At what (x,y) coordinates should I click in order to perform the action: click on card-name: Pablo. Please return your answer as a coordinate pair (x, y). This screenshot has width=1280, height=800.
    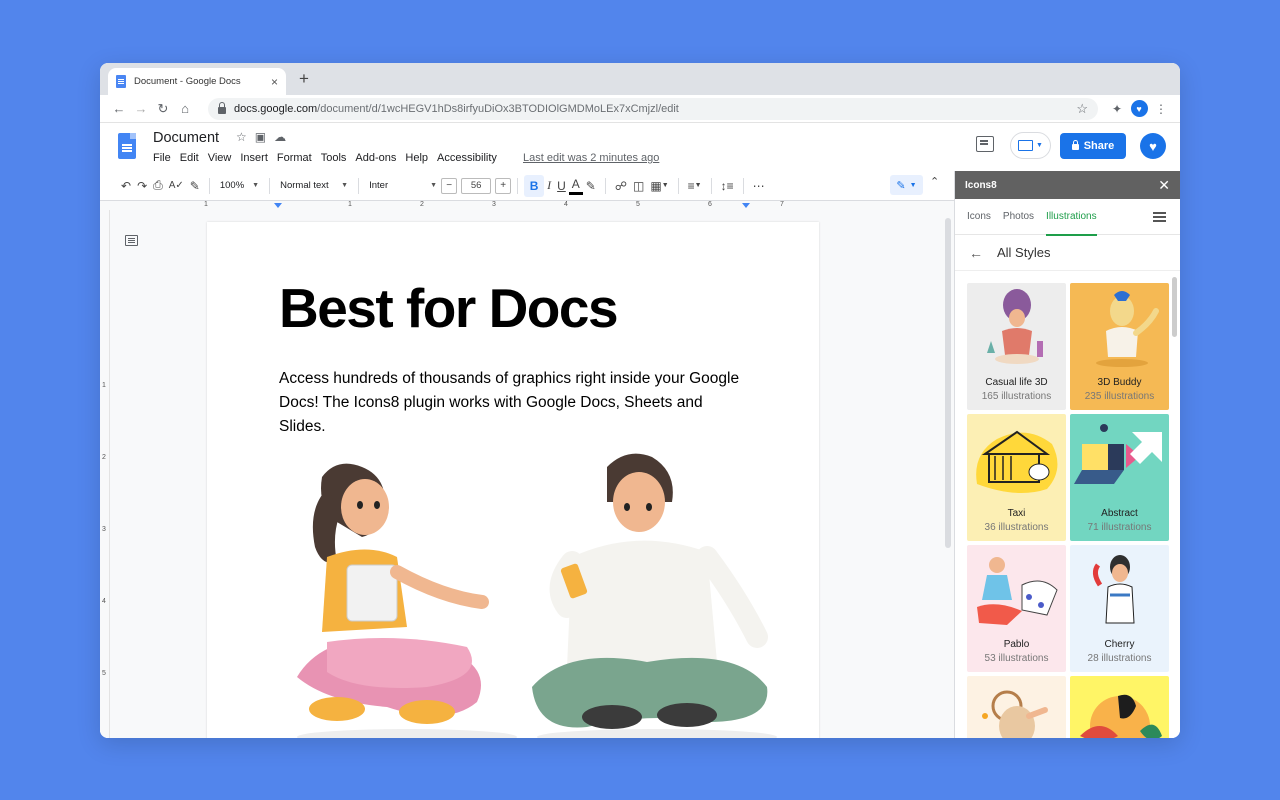
    Looking at the image, I should click on (1016, 644).